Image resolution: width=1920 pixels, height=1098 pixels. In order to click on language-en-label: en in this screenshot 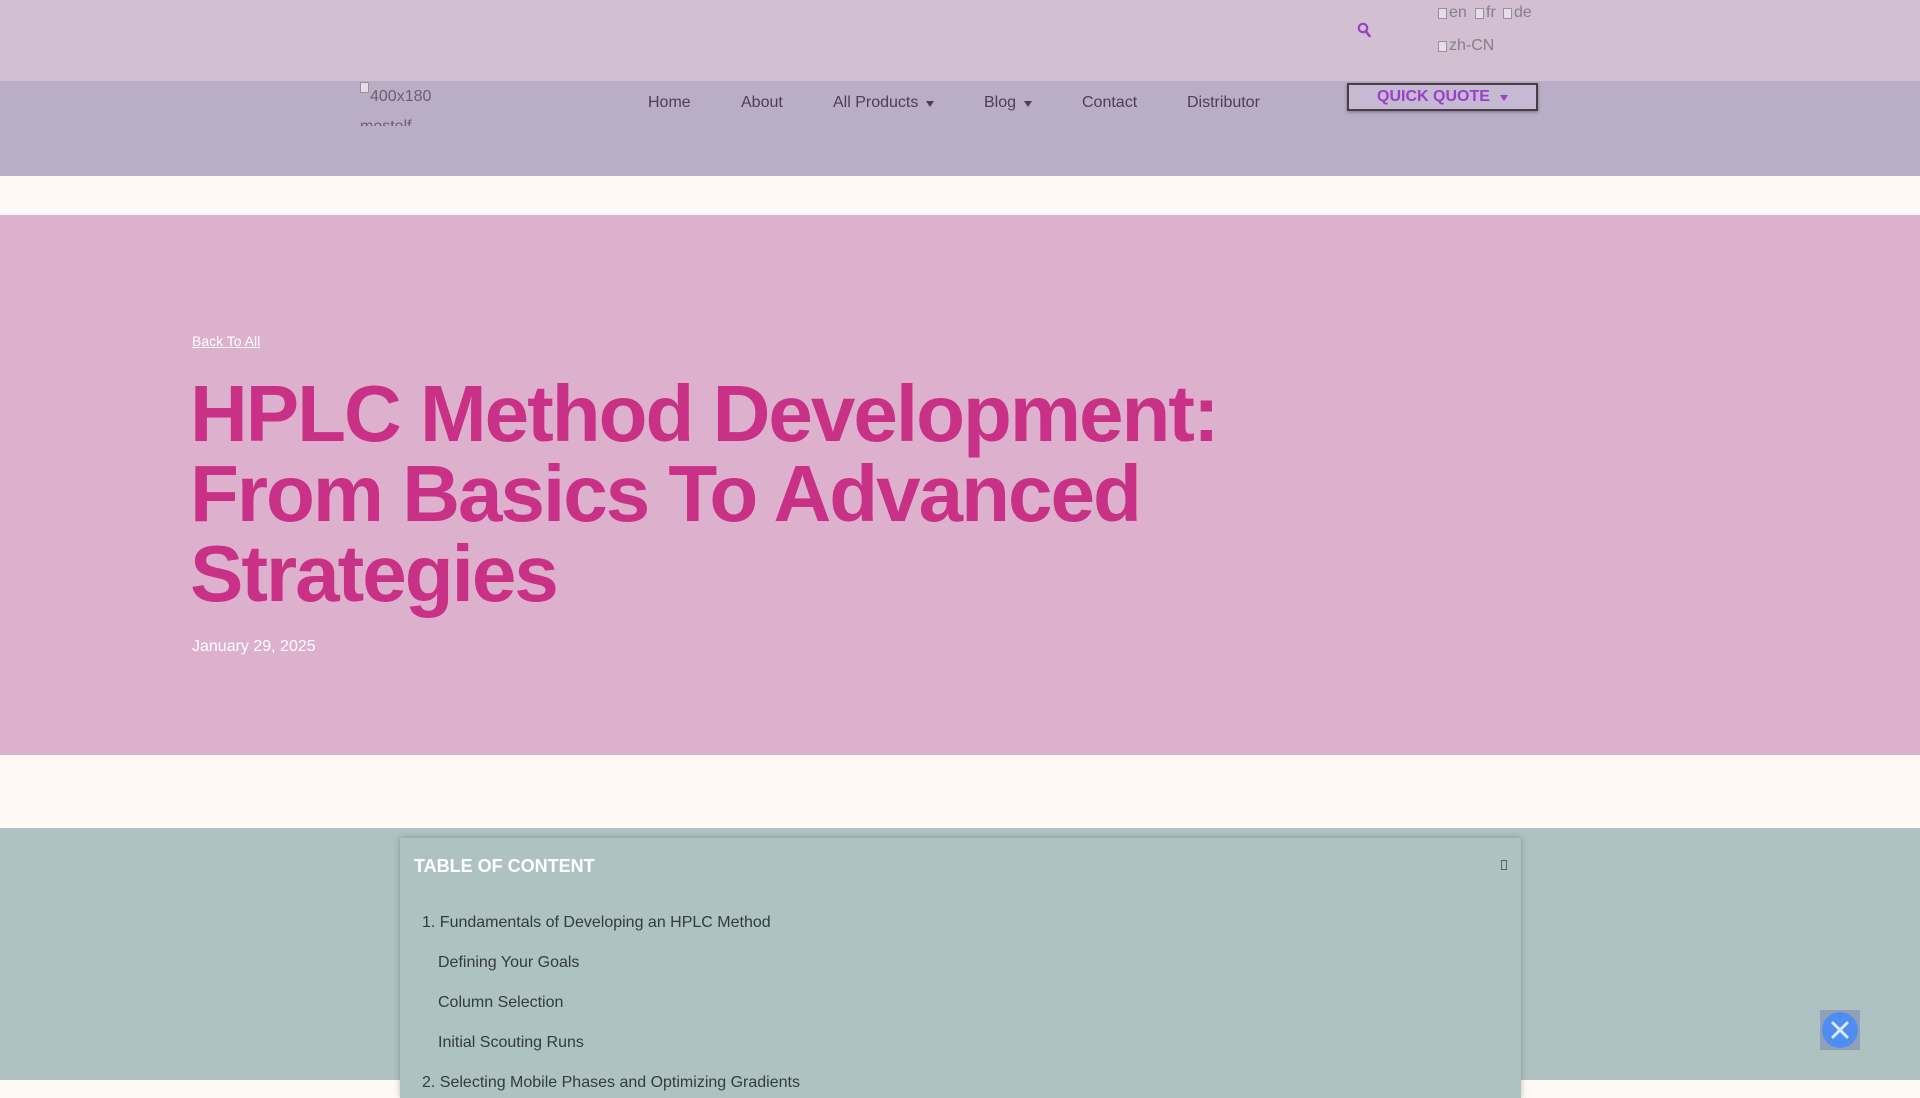, I will do `click(1458, 12)`.